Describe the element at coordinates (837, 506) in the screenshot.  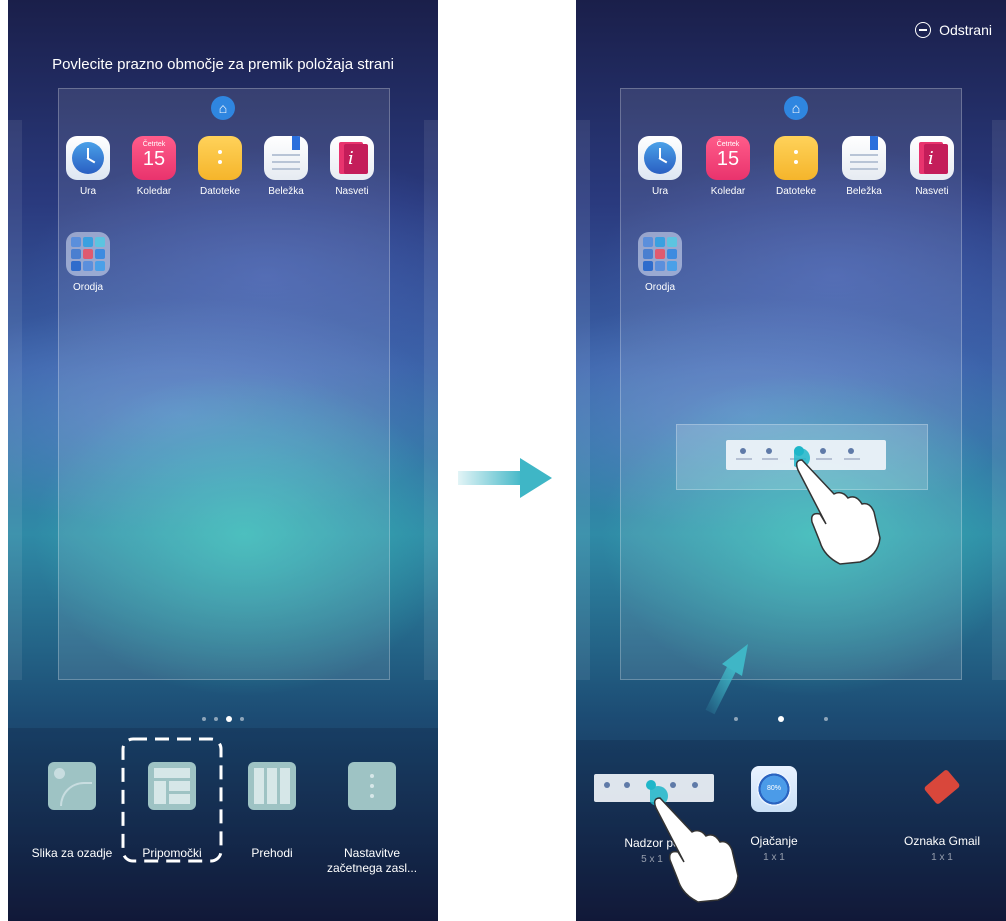
I see `drag-hand-icon` at that location.